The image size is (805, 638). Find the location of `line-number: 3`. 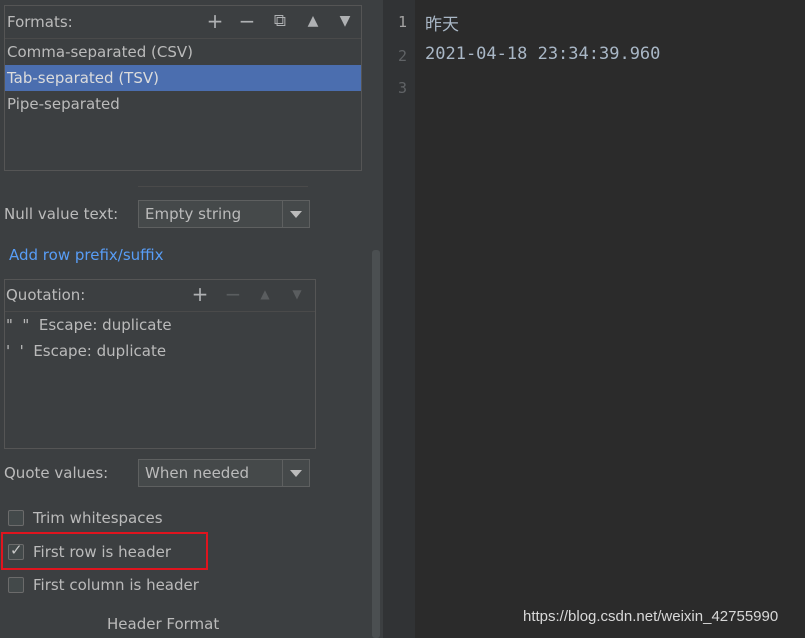

line-number: 3 is located at coordinates (402, 88).